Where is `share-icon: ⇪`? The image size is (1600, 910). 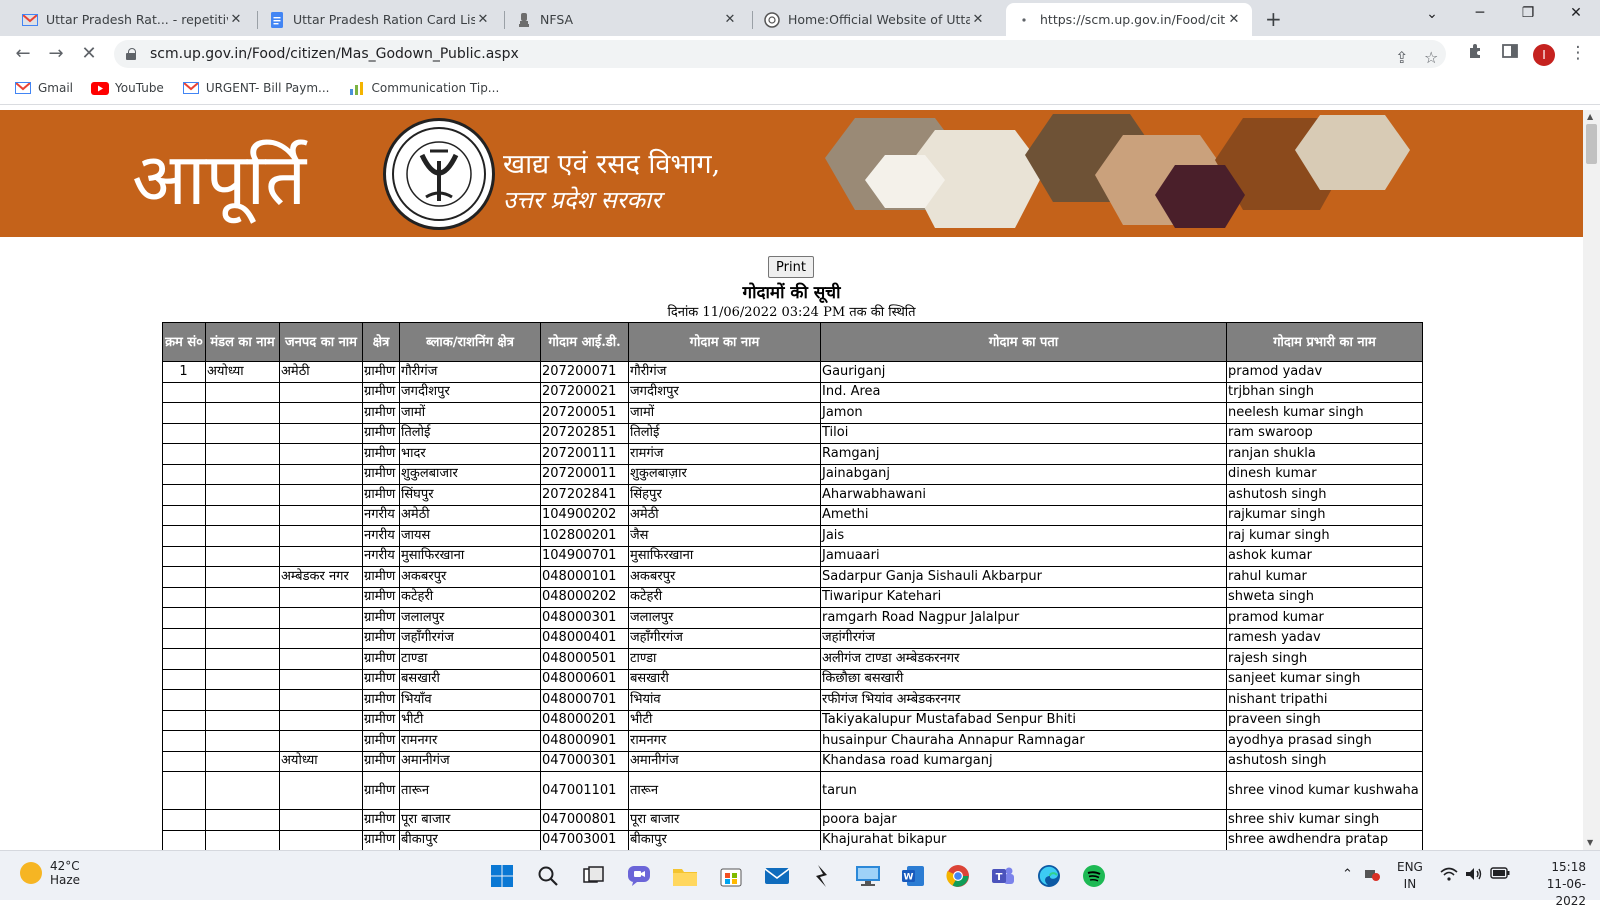
share-icon: ⇪ is located at coordinates (1401, 57).